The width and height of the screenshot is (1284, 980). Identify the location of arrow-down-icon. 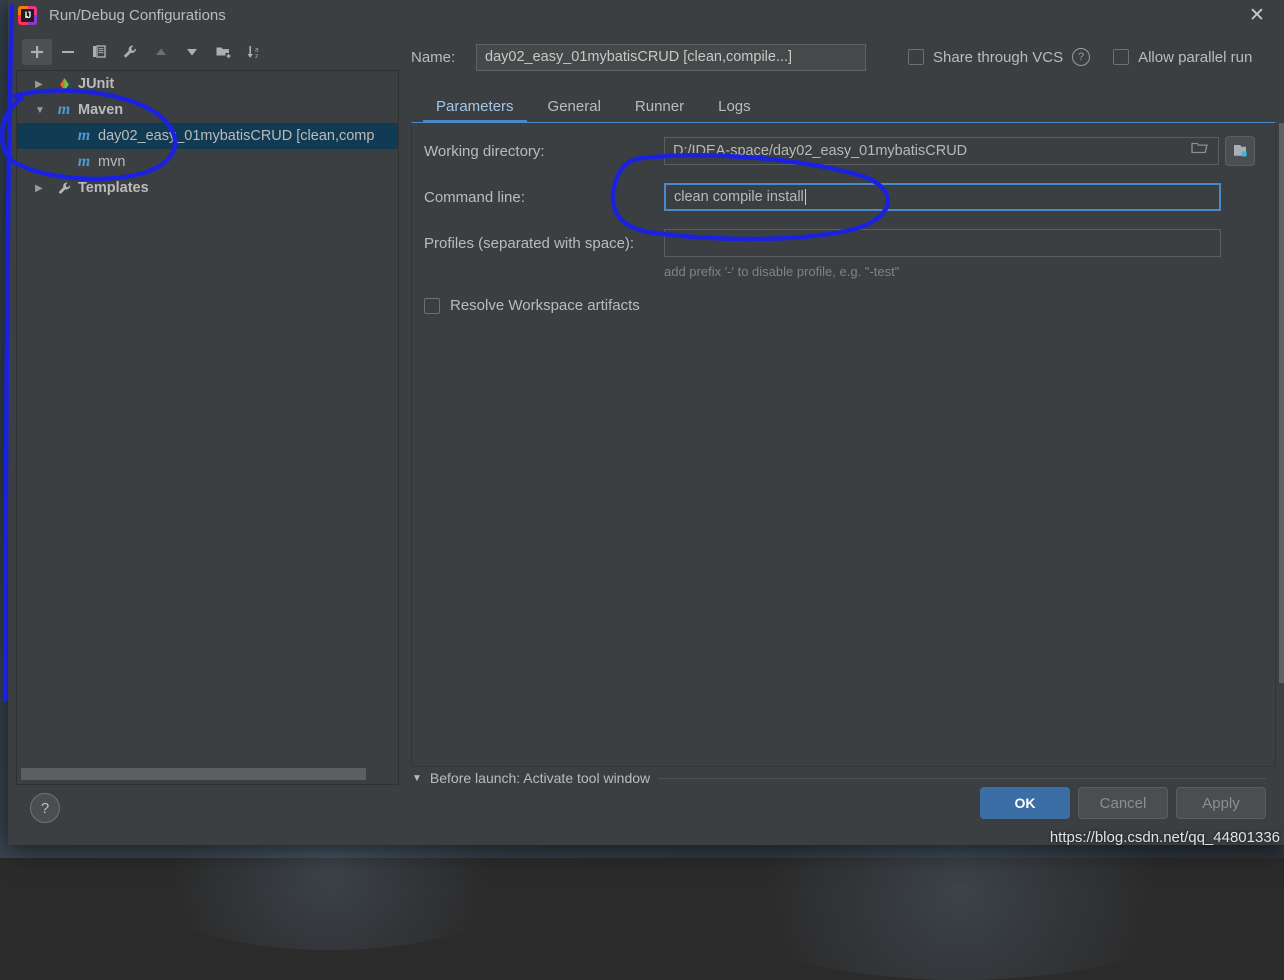
(192, 52).